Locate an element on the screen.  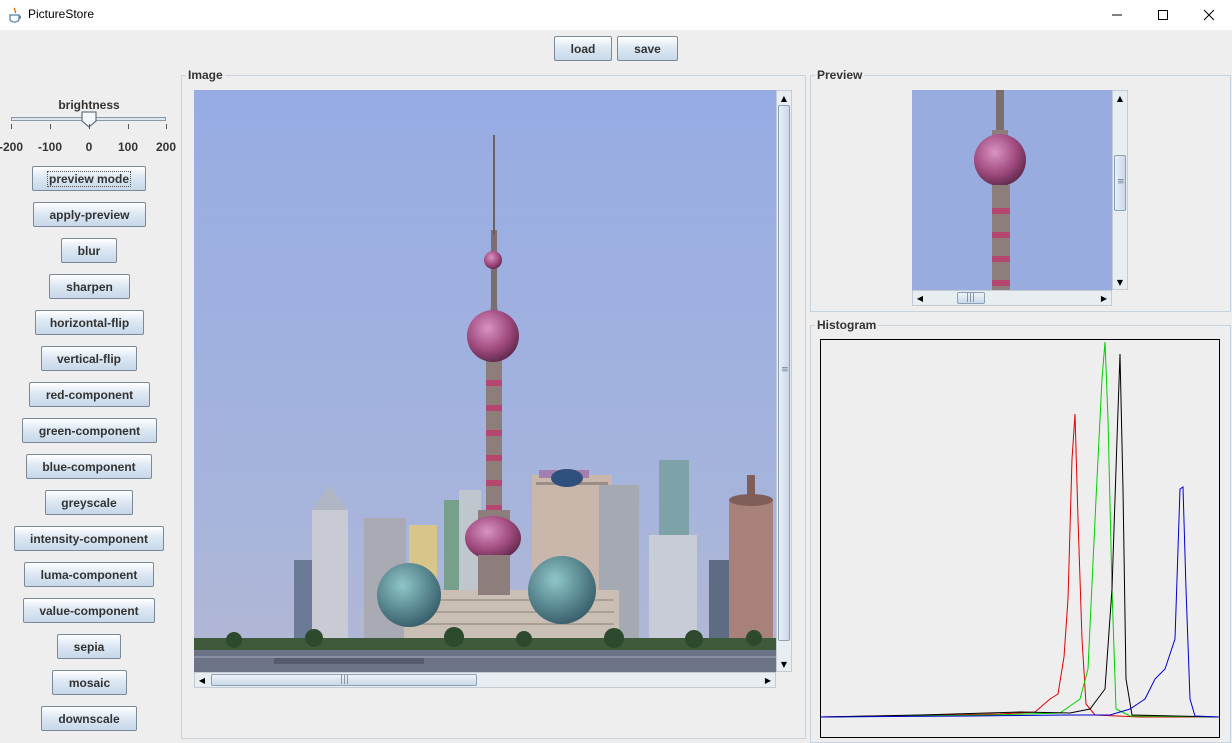
green-component-button: green-component is located at coordinates (89, 430).